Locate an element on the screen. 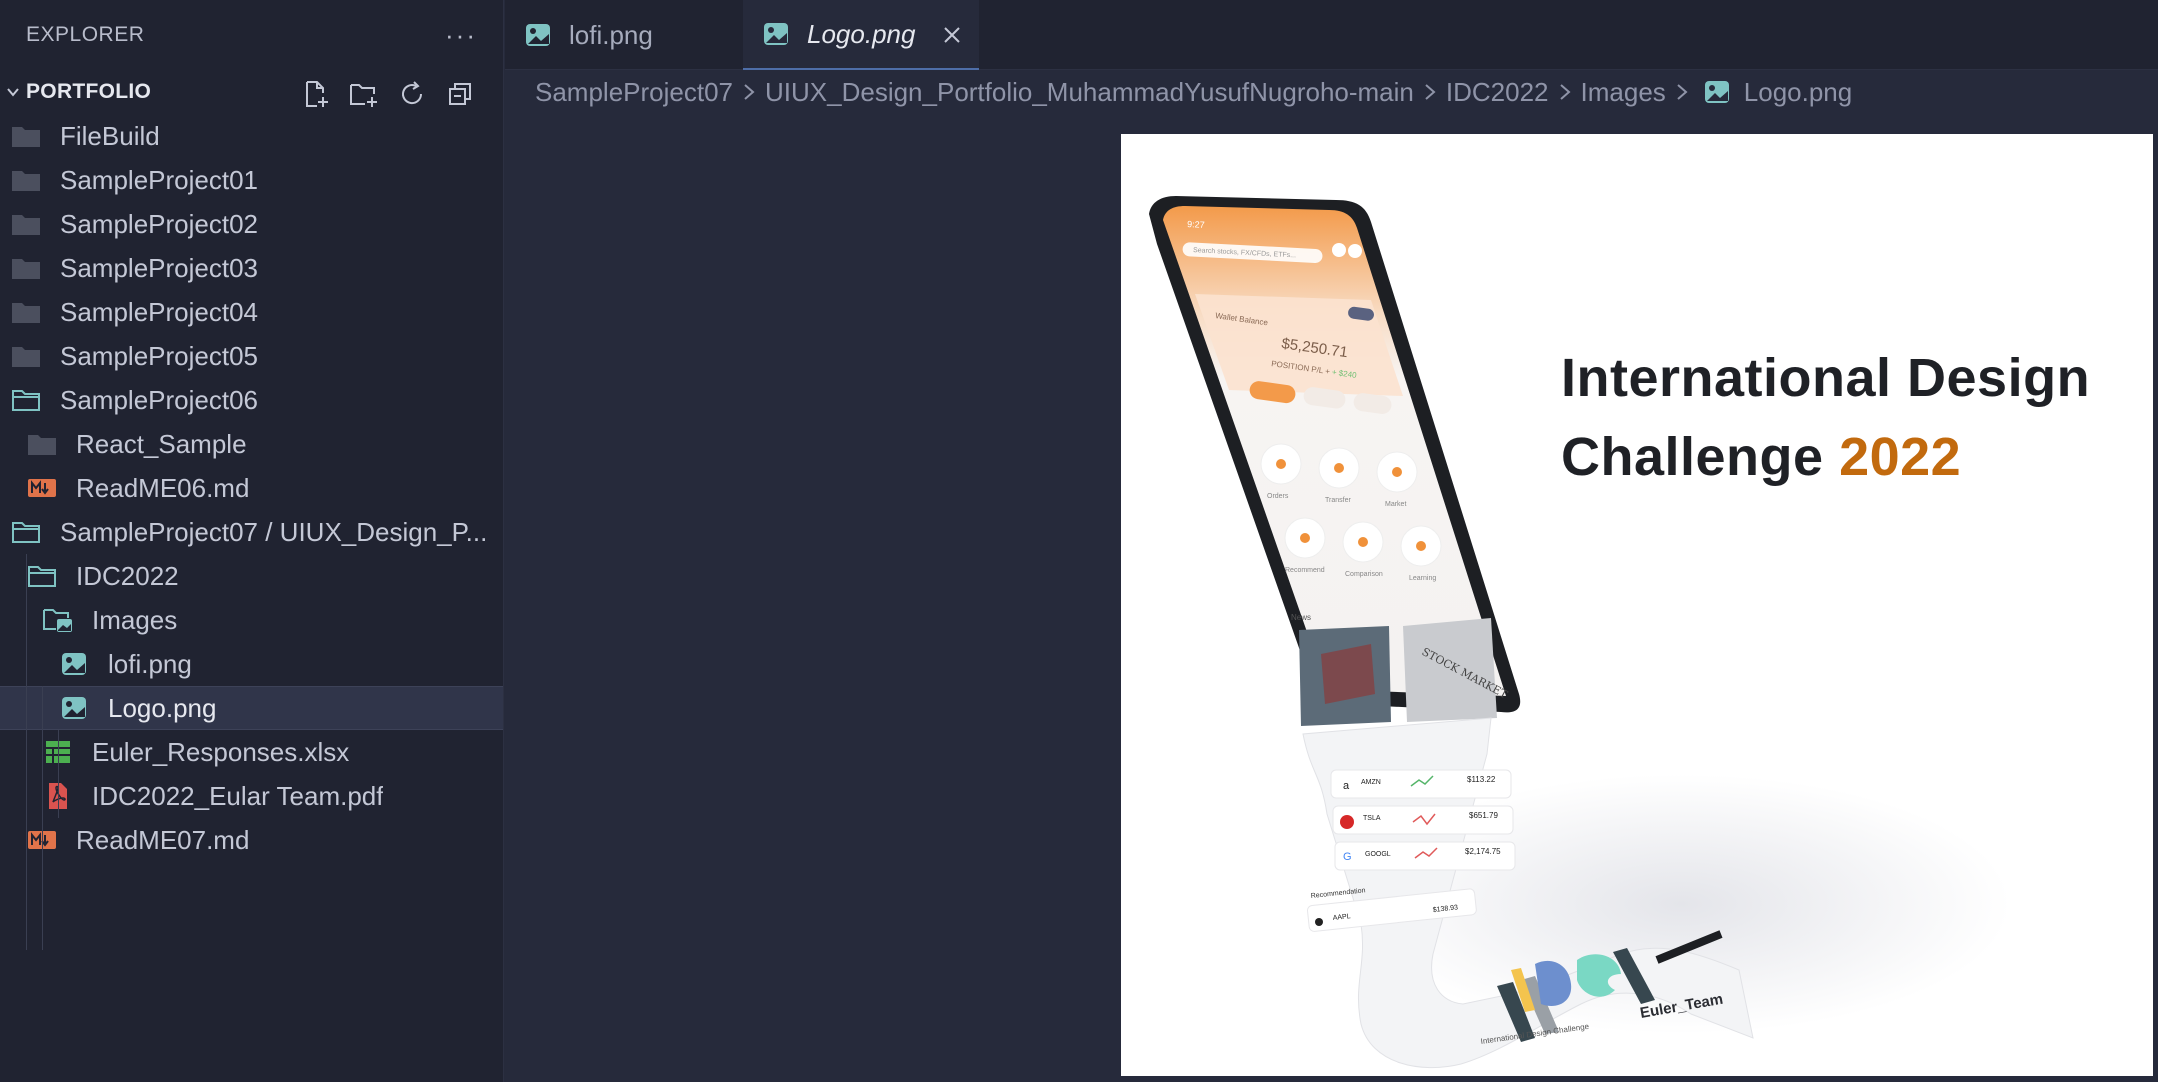  svg-text: Transfer is located at coordinates (1338, 500).